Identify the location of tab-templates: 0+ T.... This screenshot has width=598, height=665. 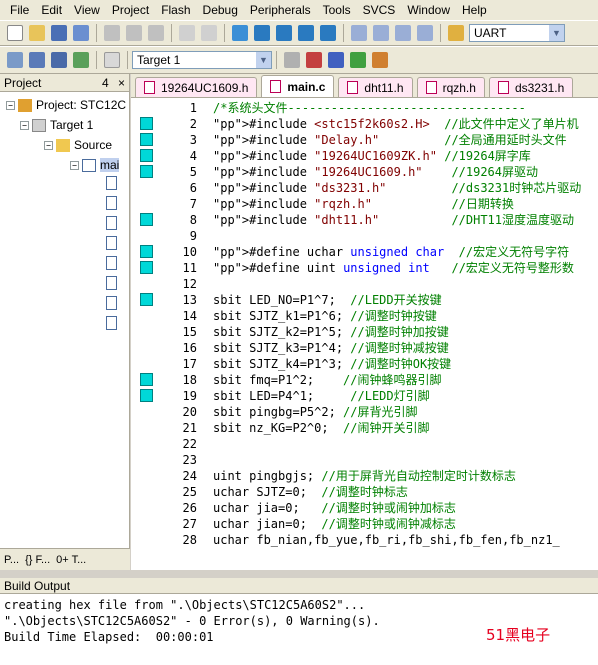
(71, 560).